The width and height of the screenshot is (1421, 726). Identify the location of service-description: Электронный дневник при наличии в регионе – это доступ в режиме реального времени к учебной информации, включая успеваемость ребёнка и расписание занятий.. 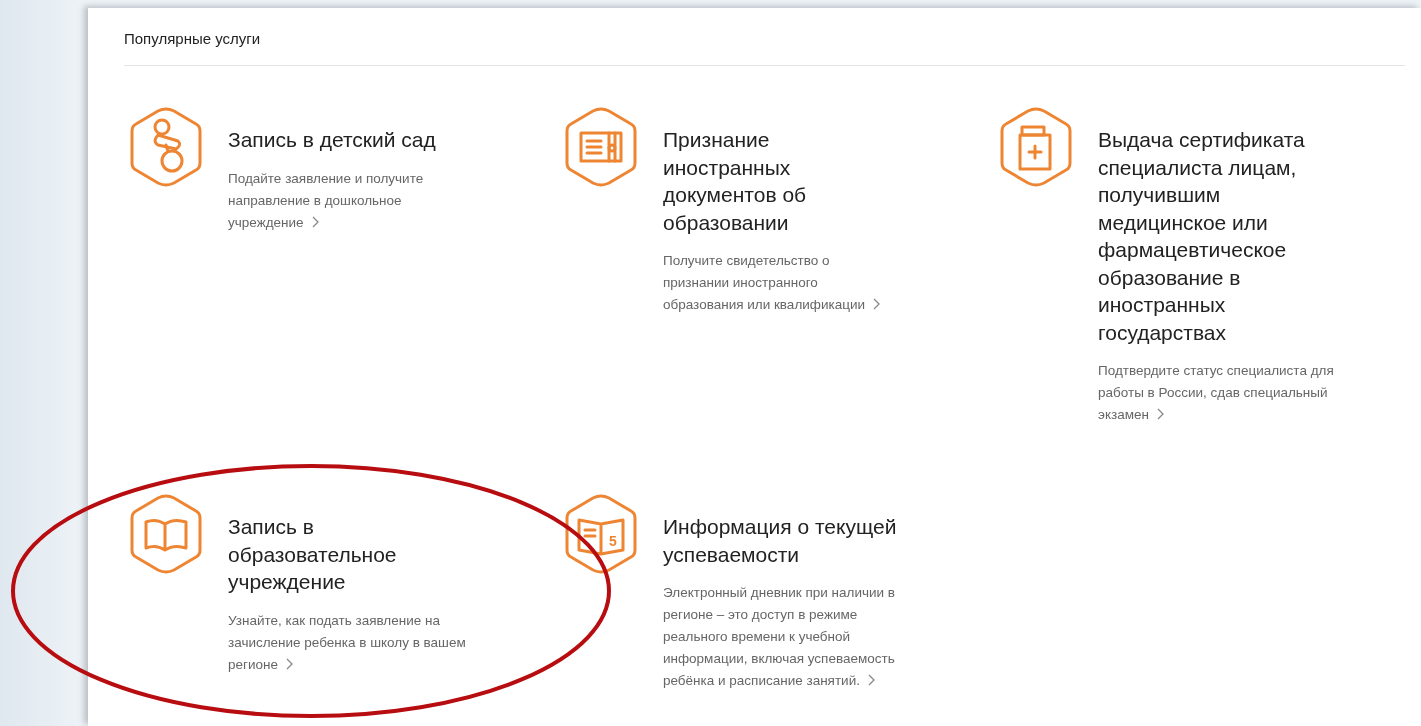
(783, 637).